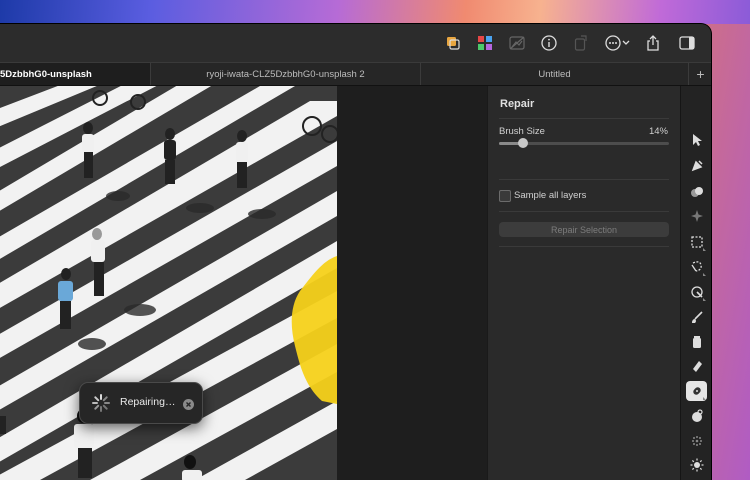 Image resolution: width=750 pixels, height=480 pixels. Describe the element at coordinates (696, 391) in the screenshot. I see `repair-icon` at that location.